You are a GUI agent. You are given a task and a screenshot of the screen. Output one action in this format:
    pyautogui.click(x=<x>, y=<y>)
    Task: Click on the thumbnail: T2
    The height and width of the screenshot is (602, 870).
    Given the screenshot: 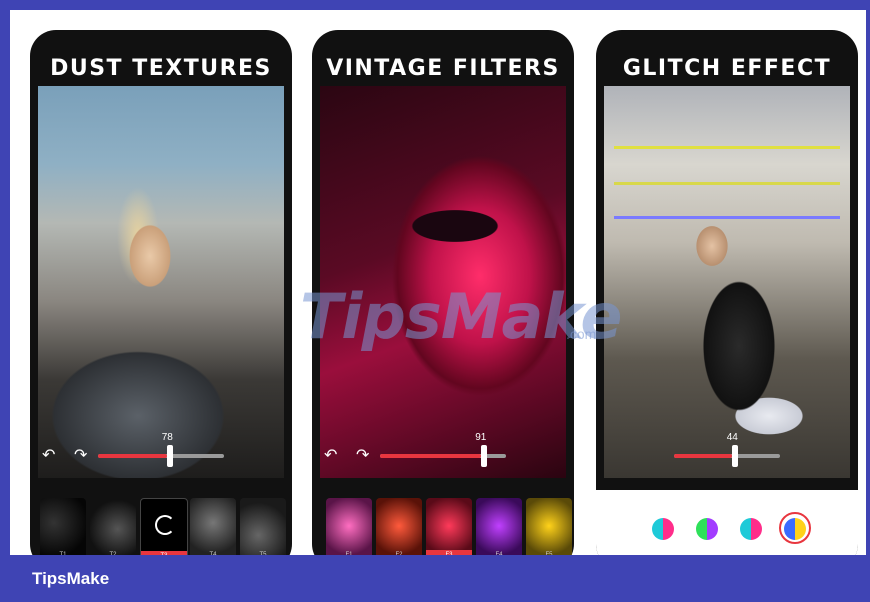 What is the action you would take?
    pyautogui.click(x=113, y=526)
    